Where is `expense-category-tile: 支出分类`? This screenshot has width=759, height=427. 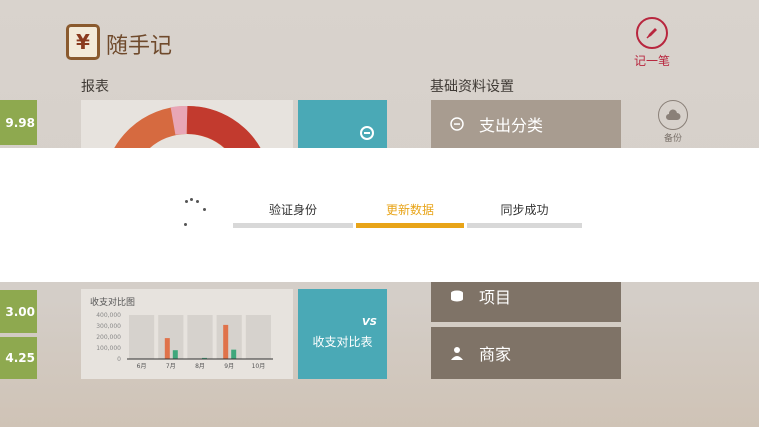 expense-category-tile: 支出分类 is located at coordinates (526, 124).